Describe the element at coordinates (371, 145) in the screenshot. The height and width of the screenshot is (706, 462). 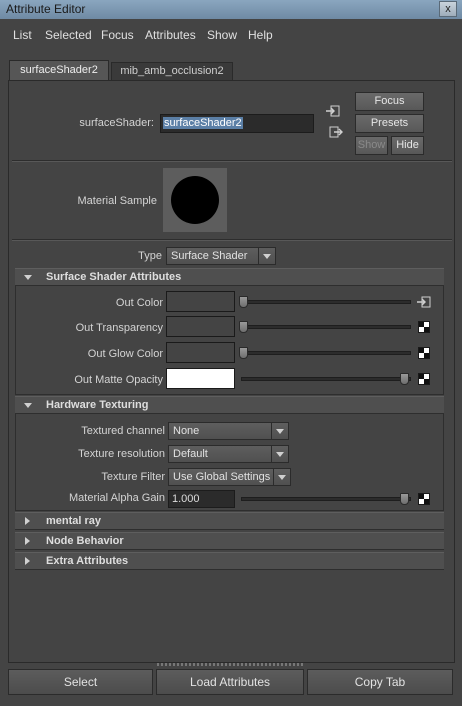
I see `show-button: Show` at that location.